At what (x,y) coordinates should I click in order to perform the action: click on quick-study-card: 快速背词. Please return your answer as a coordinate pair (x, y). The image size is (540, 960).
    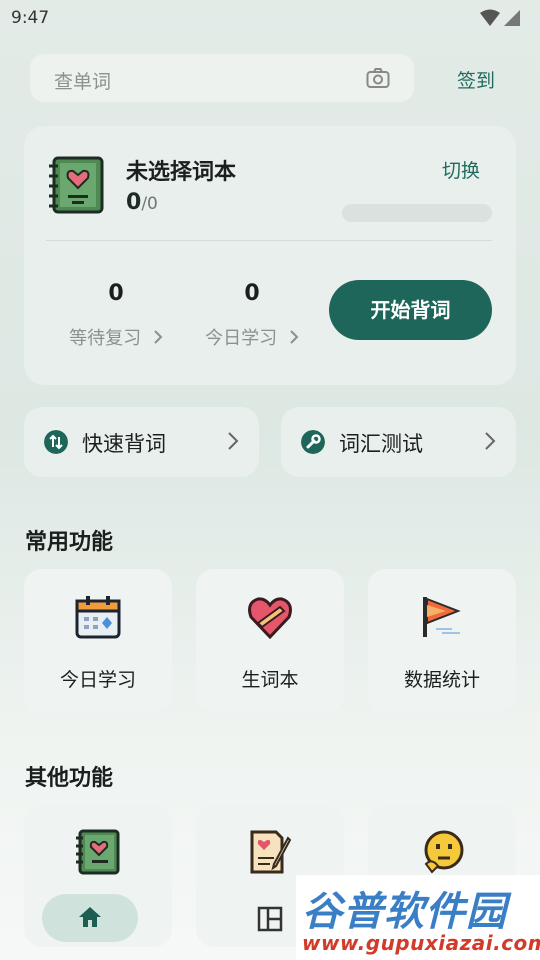
    Looking at the image, I should click on (141, 442).